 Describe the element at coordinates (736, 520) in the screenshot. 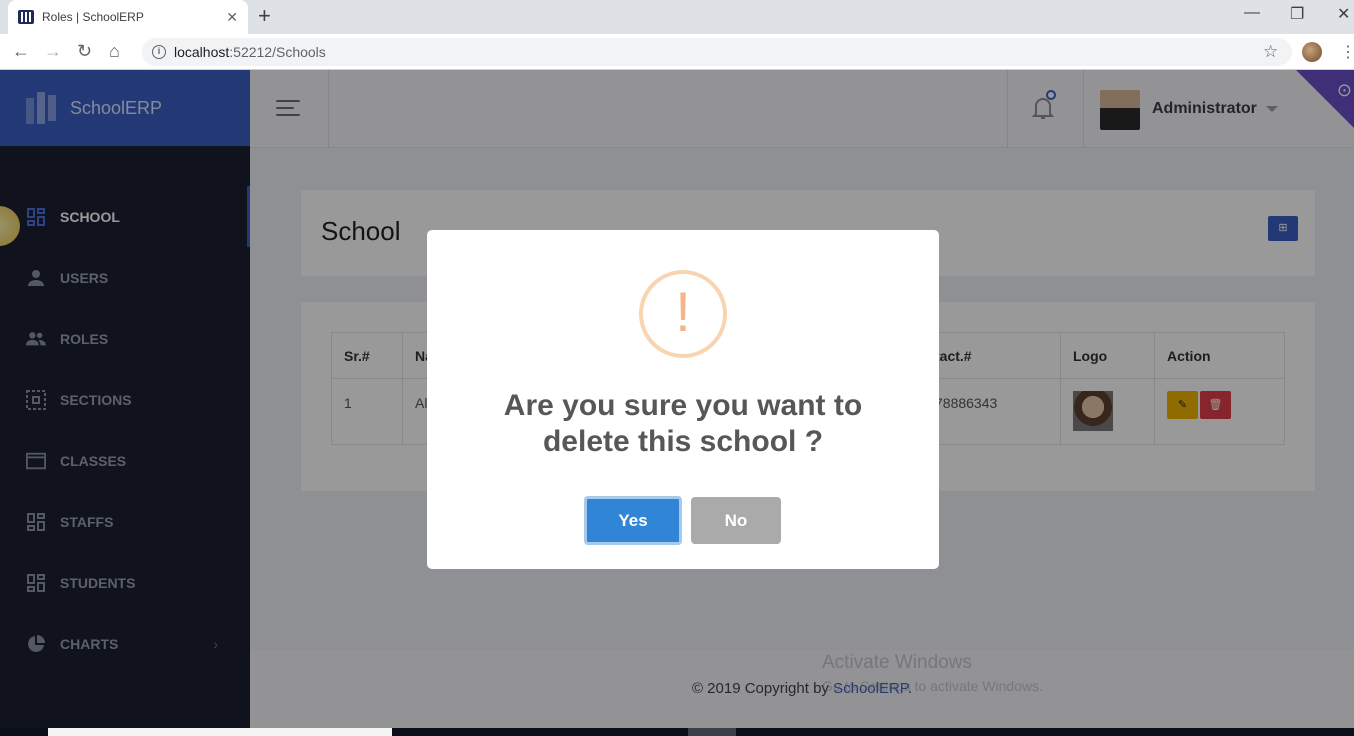

I see `confirm-no-button: No` at that location.